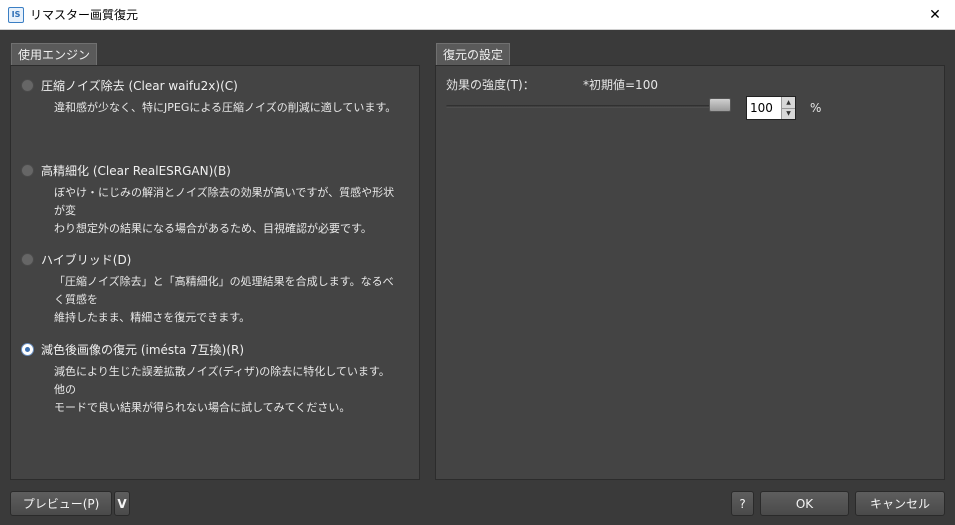  I want to click on tab-restore-settings: 復元の設定, so click(473, 54).